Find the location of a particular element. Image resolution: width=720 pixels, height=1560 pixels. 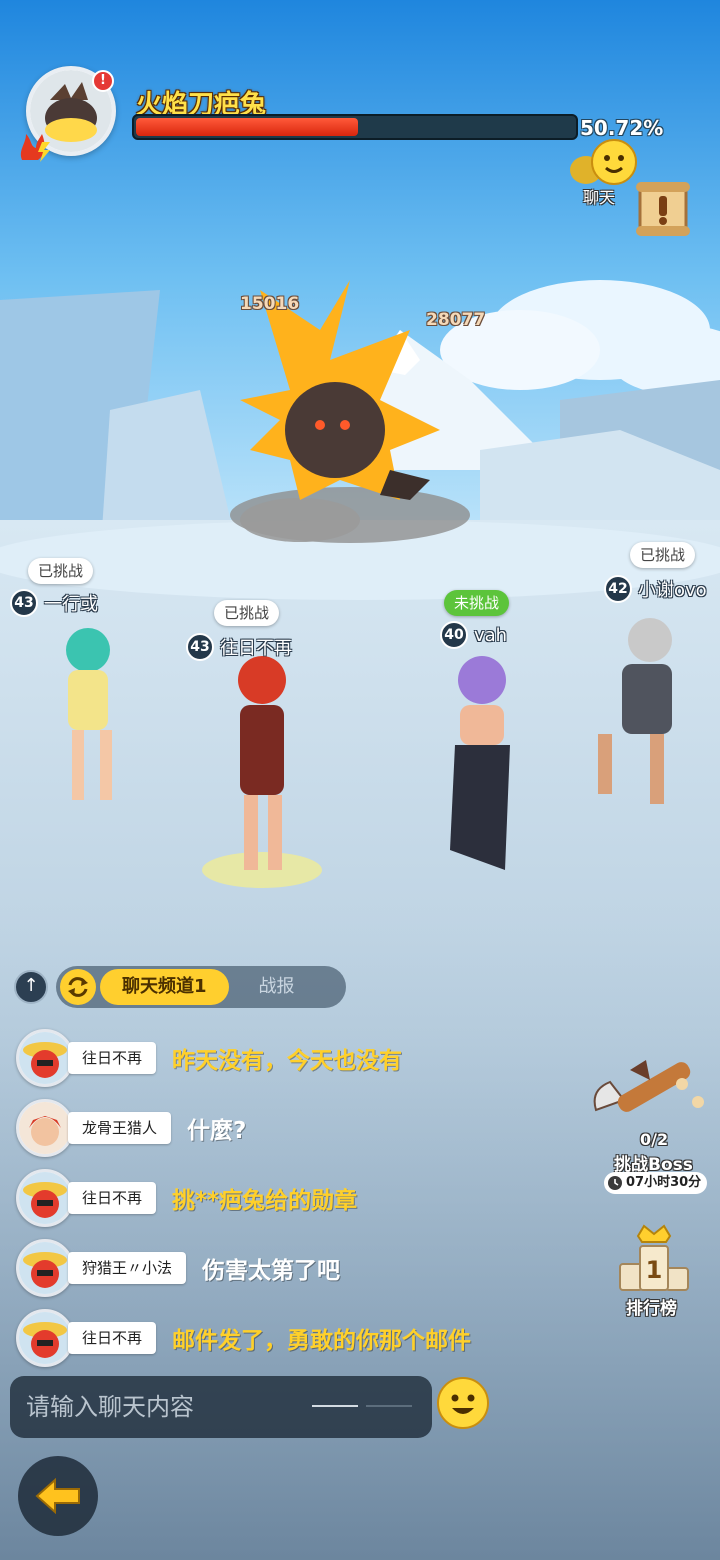

player-label: 43 一行或 is located at coordinates (54, 603).